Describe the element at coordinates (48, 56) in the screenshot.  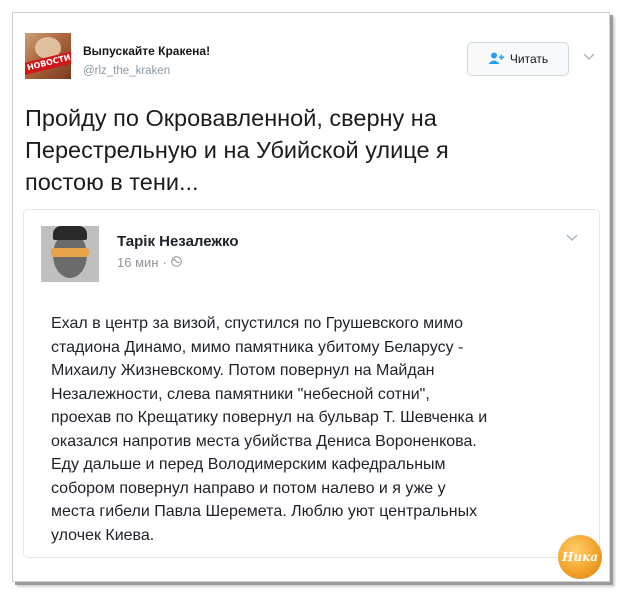
I see `tweet-author-avatar: НОВОСТИ` at that location.